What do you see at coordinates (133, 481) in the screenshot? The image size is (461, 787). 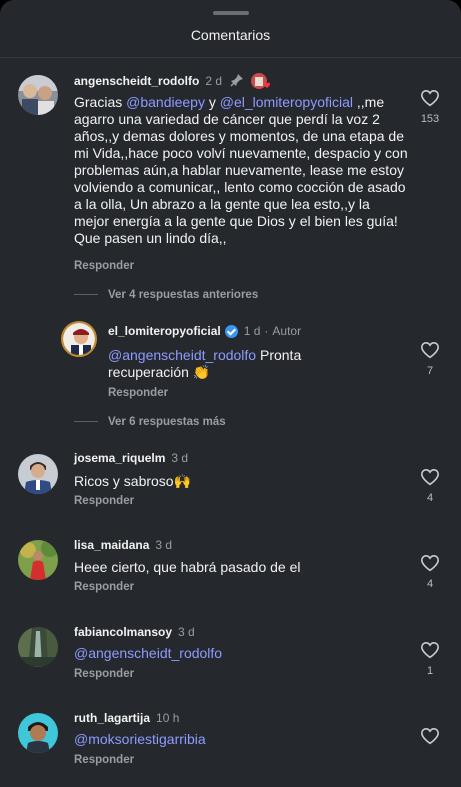 I see `comment-text: Ricos y sabroso🙌` at bounding box center [133, 481].